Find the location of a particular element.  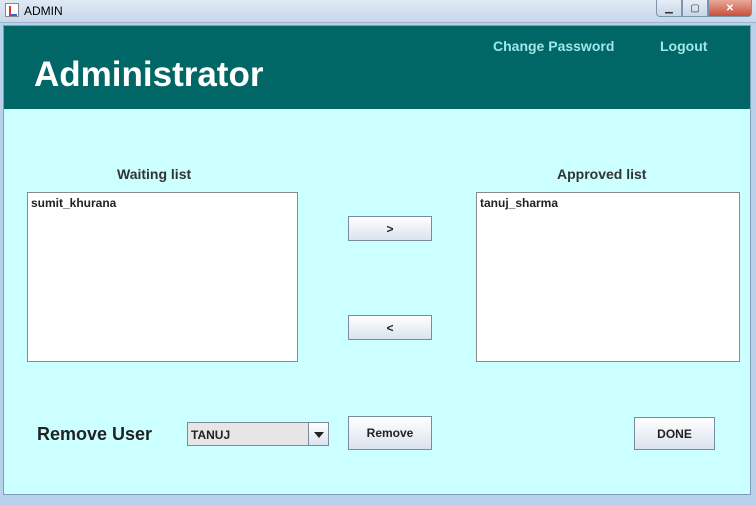

close-button: ✕ is located at coordinates (730, 8).